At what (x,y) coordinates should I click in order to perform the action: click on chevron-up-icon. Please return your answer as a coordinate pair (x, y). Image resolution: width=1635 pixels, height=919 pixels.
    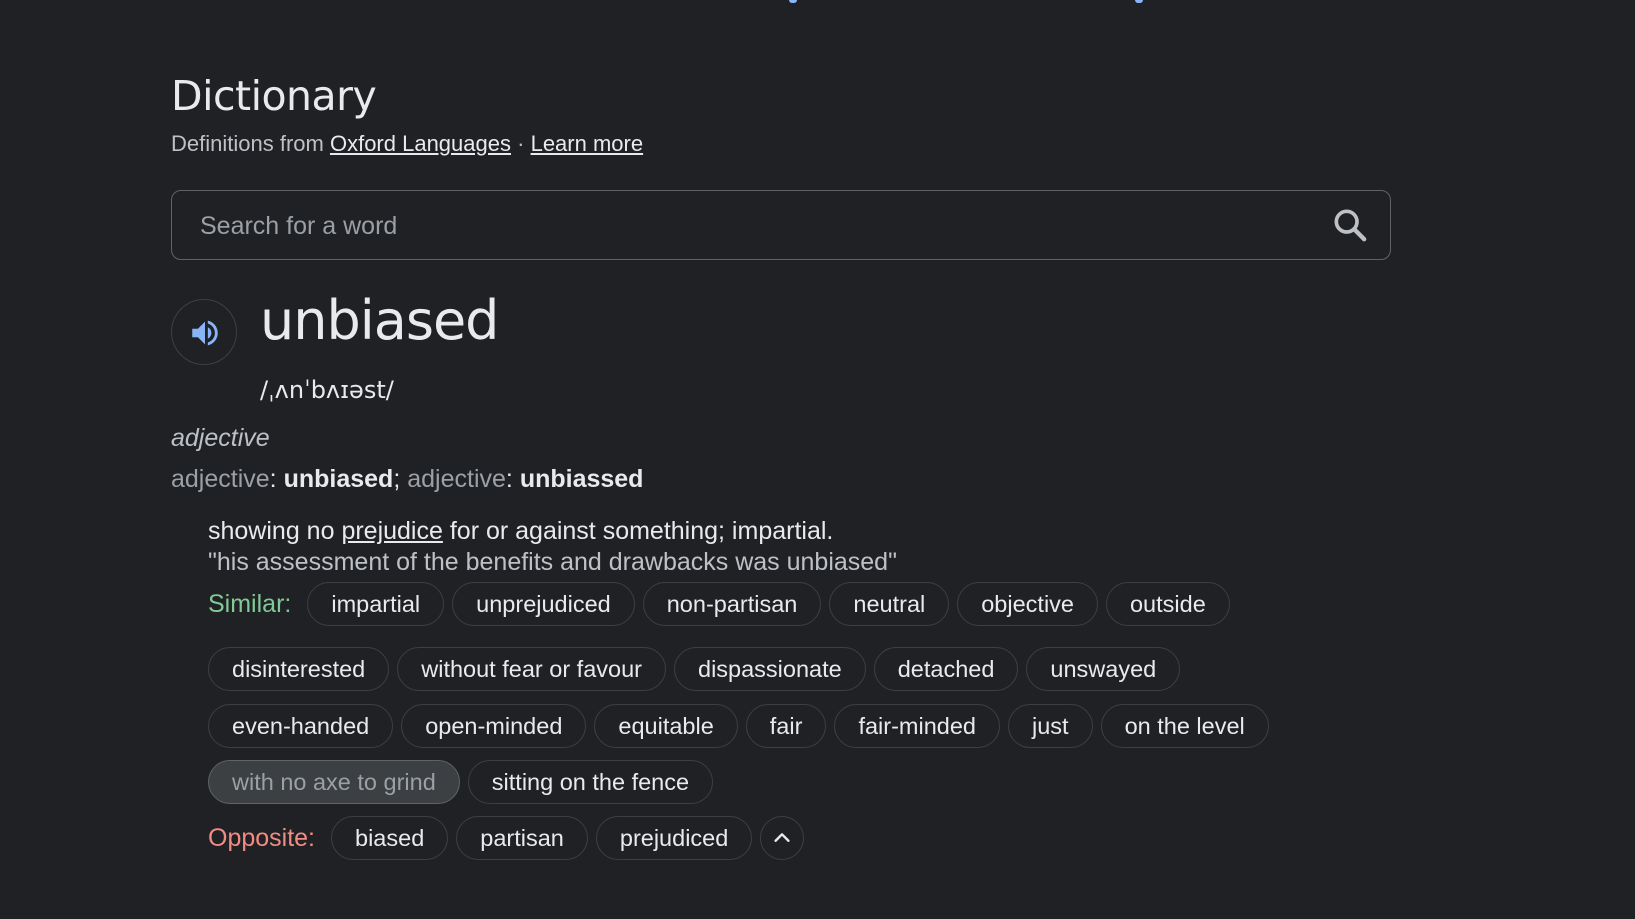
    Looking at the image, I should click on (782, 837).